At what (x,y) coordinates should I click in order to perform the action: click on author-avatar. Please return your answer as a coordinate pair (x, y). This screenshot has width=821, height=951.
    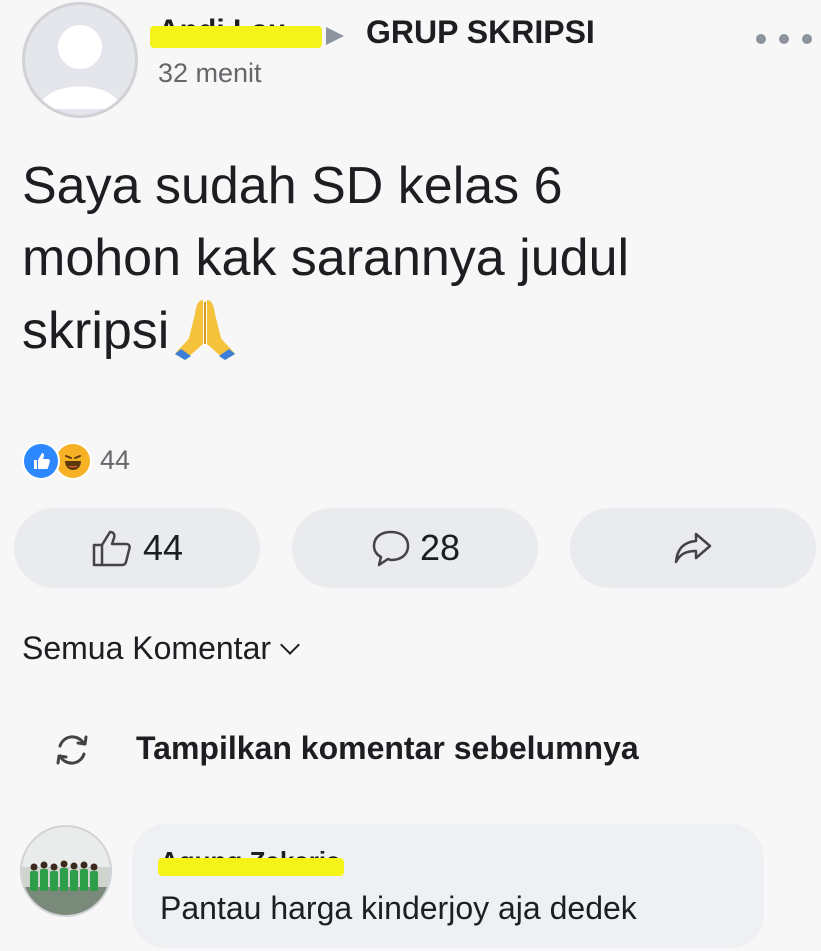
    Looking at the image, I should click on (80, 60).